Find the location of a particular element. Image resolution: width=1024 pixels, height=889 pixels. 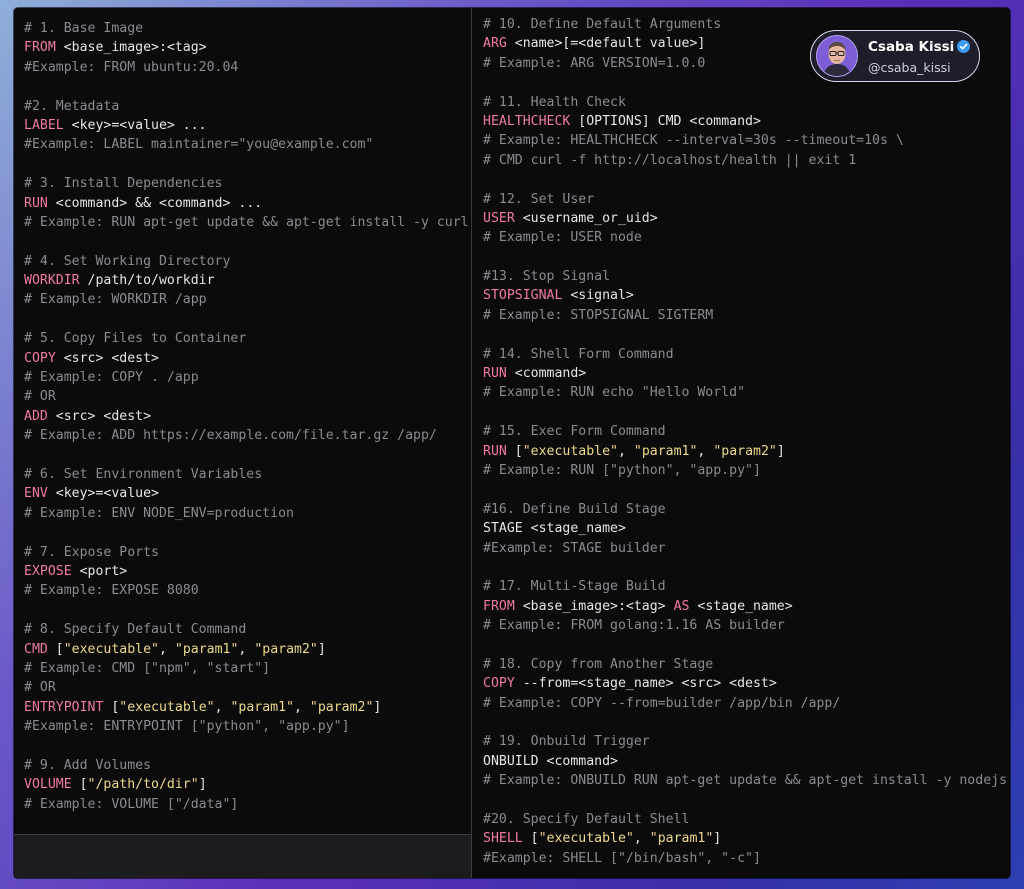

keyword-token: HEALTHCHECK is located at coordinates (527, 121).